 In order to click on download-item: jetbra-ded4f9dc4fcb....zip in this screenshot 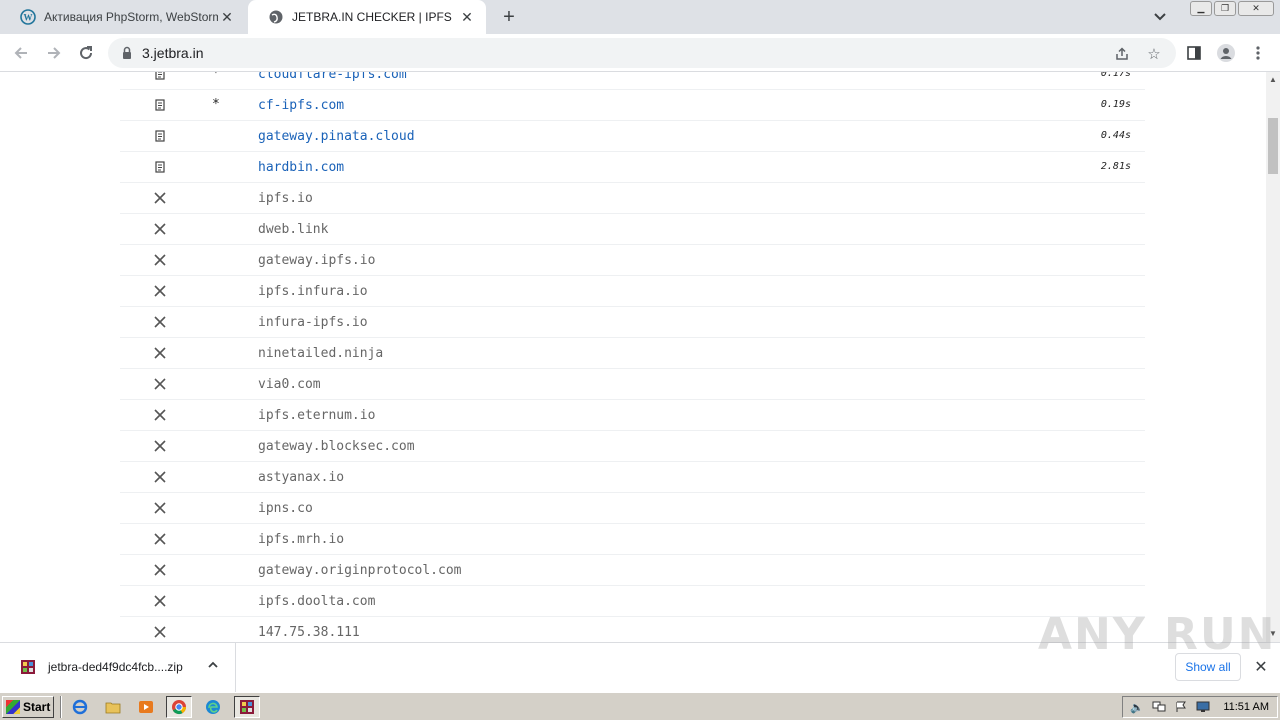, I will do `click(118, 668)`.